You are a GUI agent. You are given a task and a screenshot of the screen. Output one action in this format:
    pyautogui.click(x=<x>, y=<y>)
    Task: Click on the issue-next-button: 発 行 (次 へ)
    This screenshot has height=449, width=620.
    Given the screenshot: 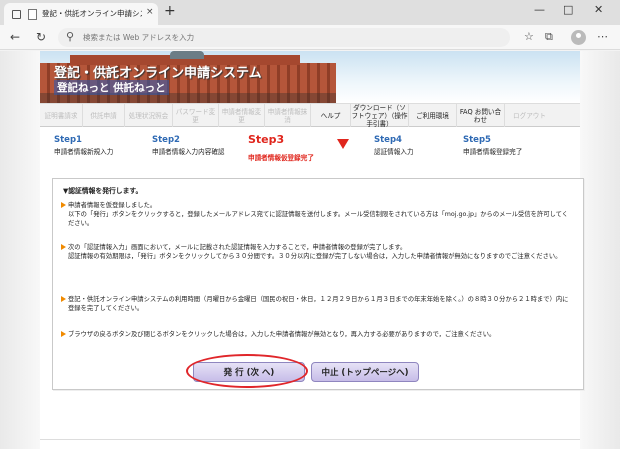 What is the action you would take?
    pyautogui.click(x=249, y=372)
    